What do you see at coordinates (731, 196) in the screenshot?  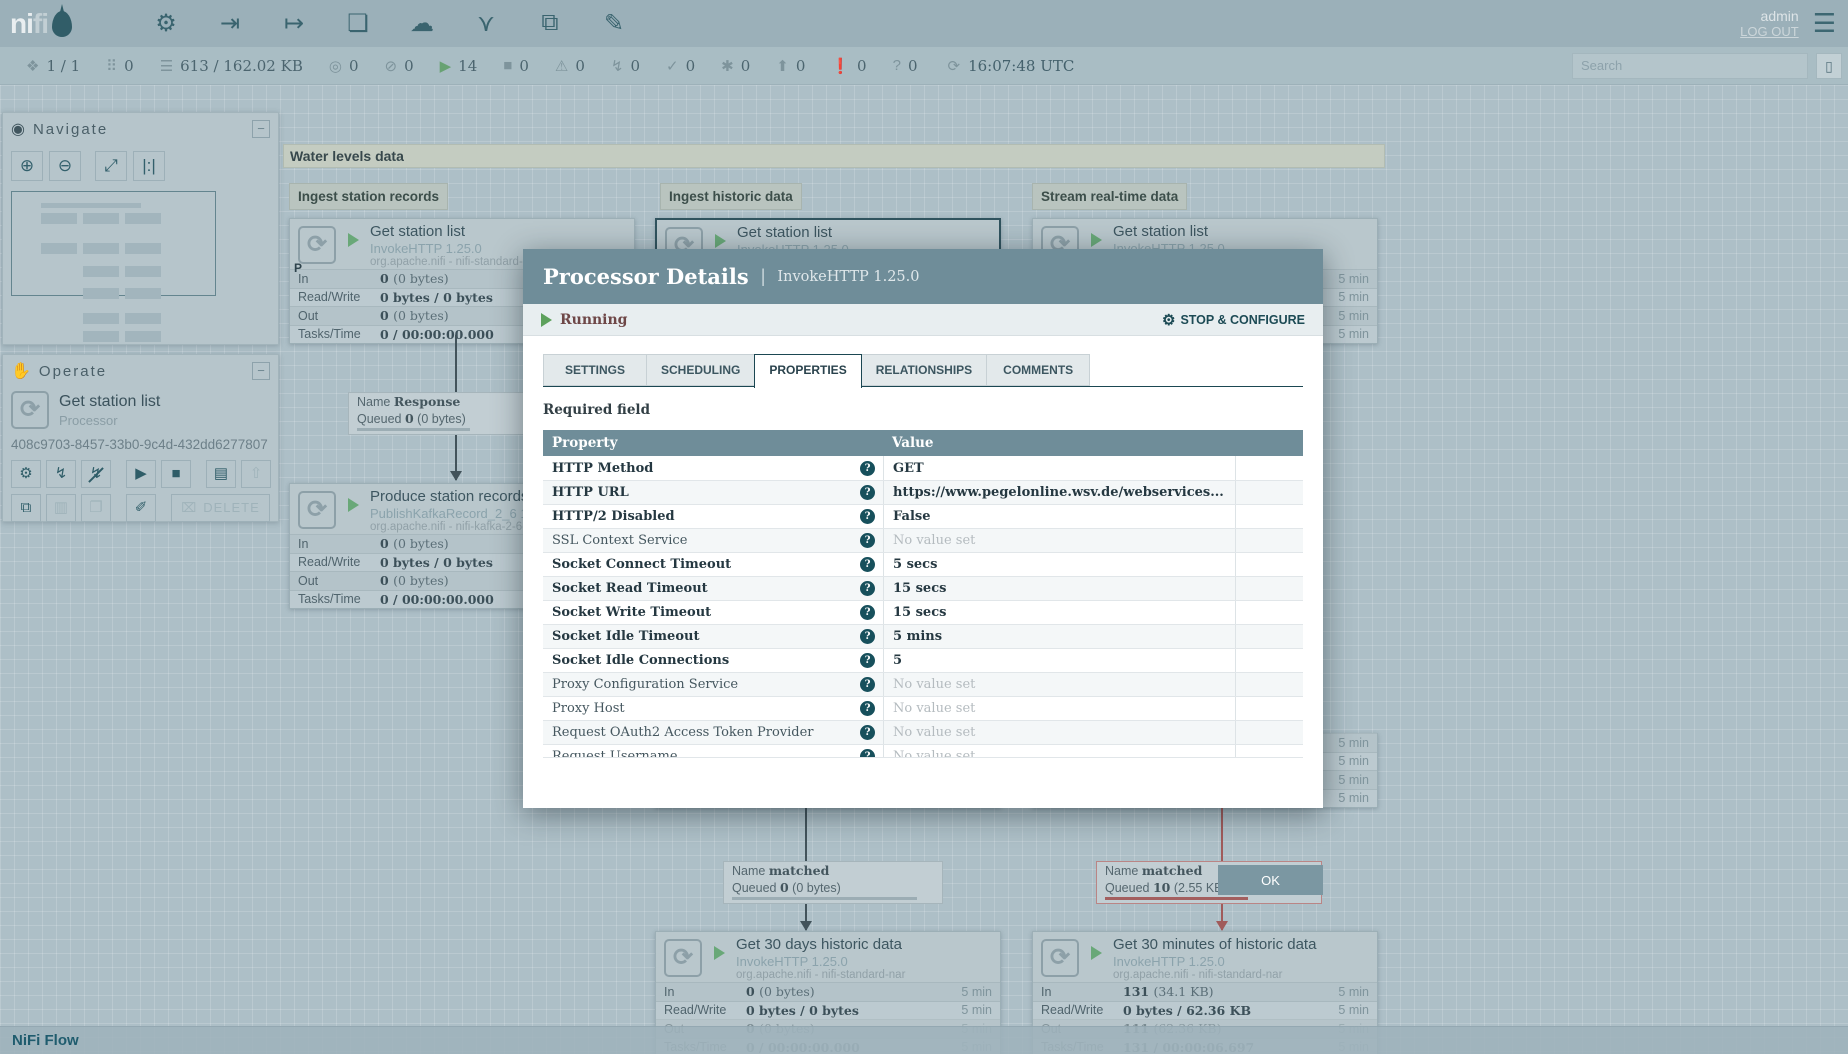 I see `canvas-label-ingest-historic-data: Ingest historic data` at bounding box center [731, 196].